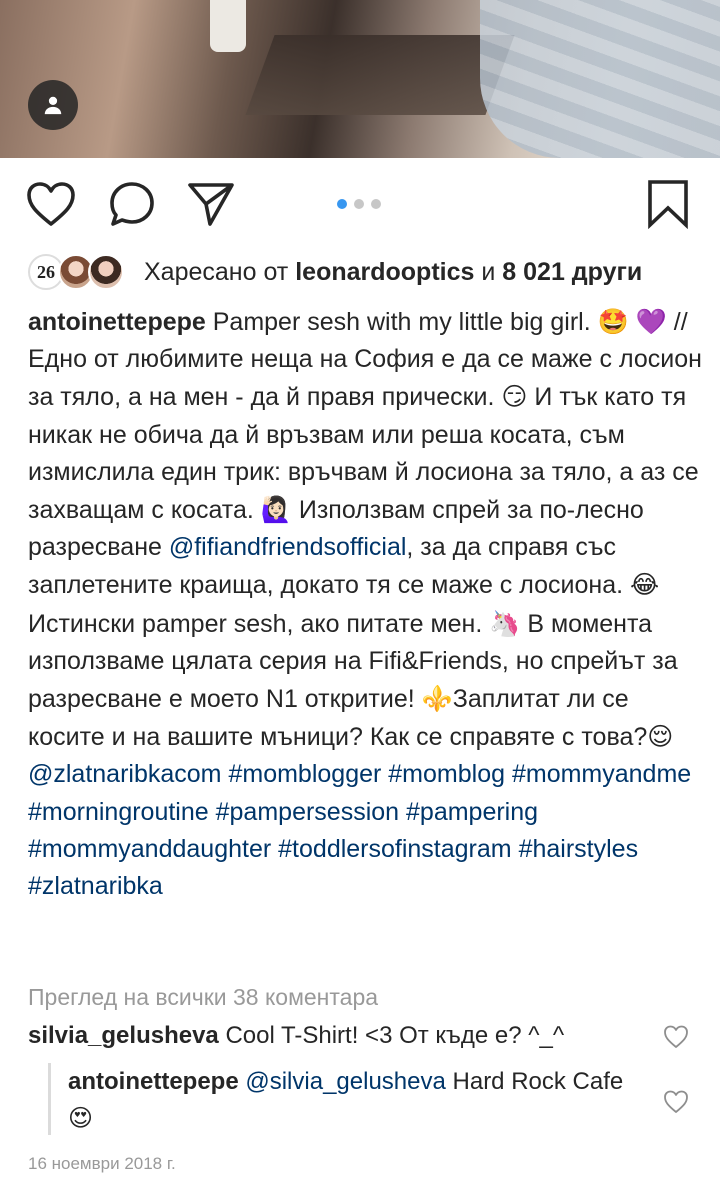 Image resolution: width=720 pixels, height=1191 pixels. I want to click on like-button, so click(51, 204).